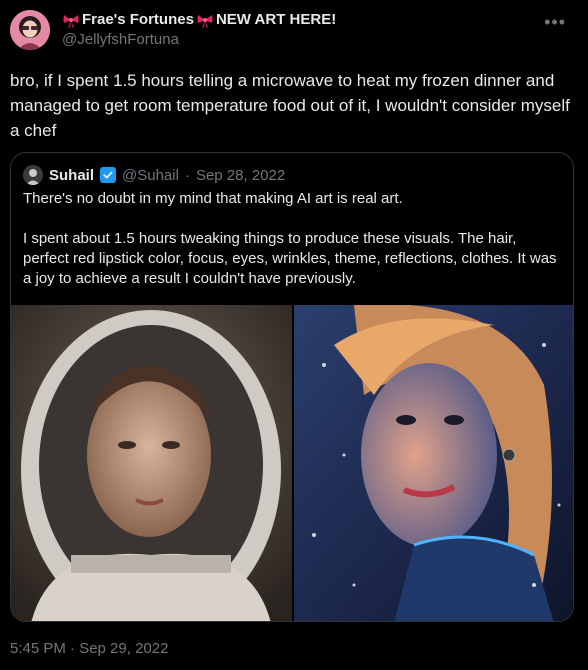  What do you see at coordinates (240, 175) in the screenshot?
I see `quote-date: Sep 28, 2022` at bounding box center [240, 175].